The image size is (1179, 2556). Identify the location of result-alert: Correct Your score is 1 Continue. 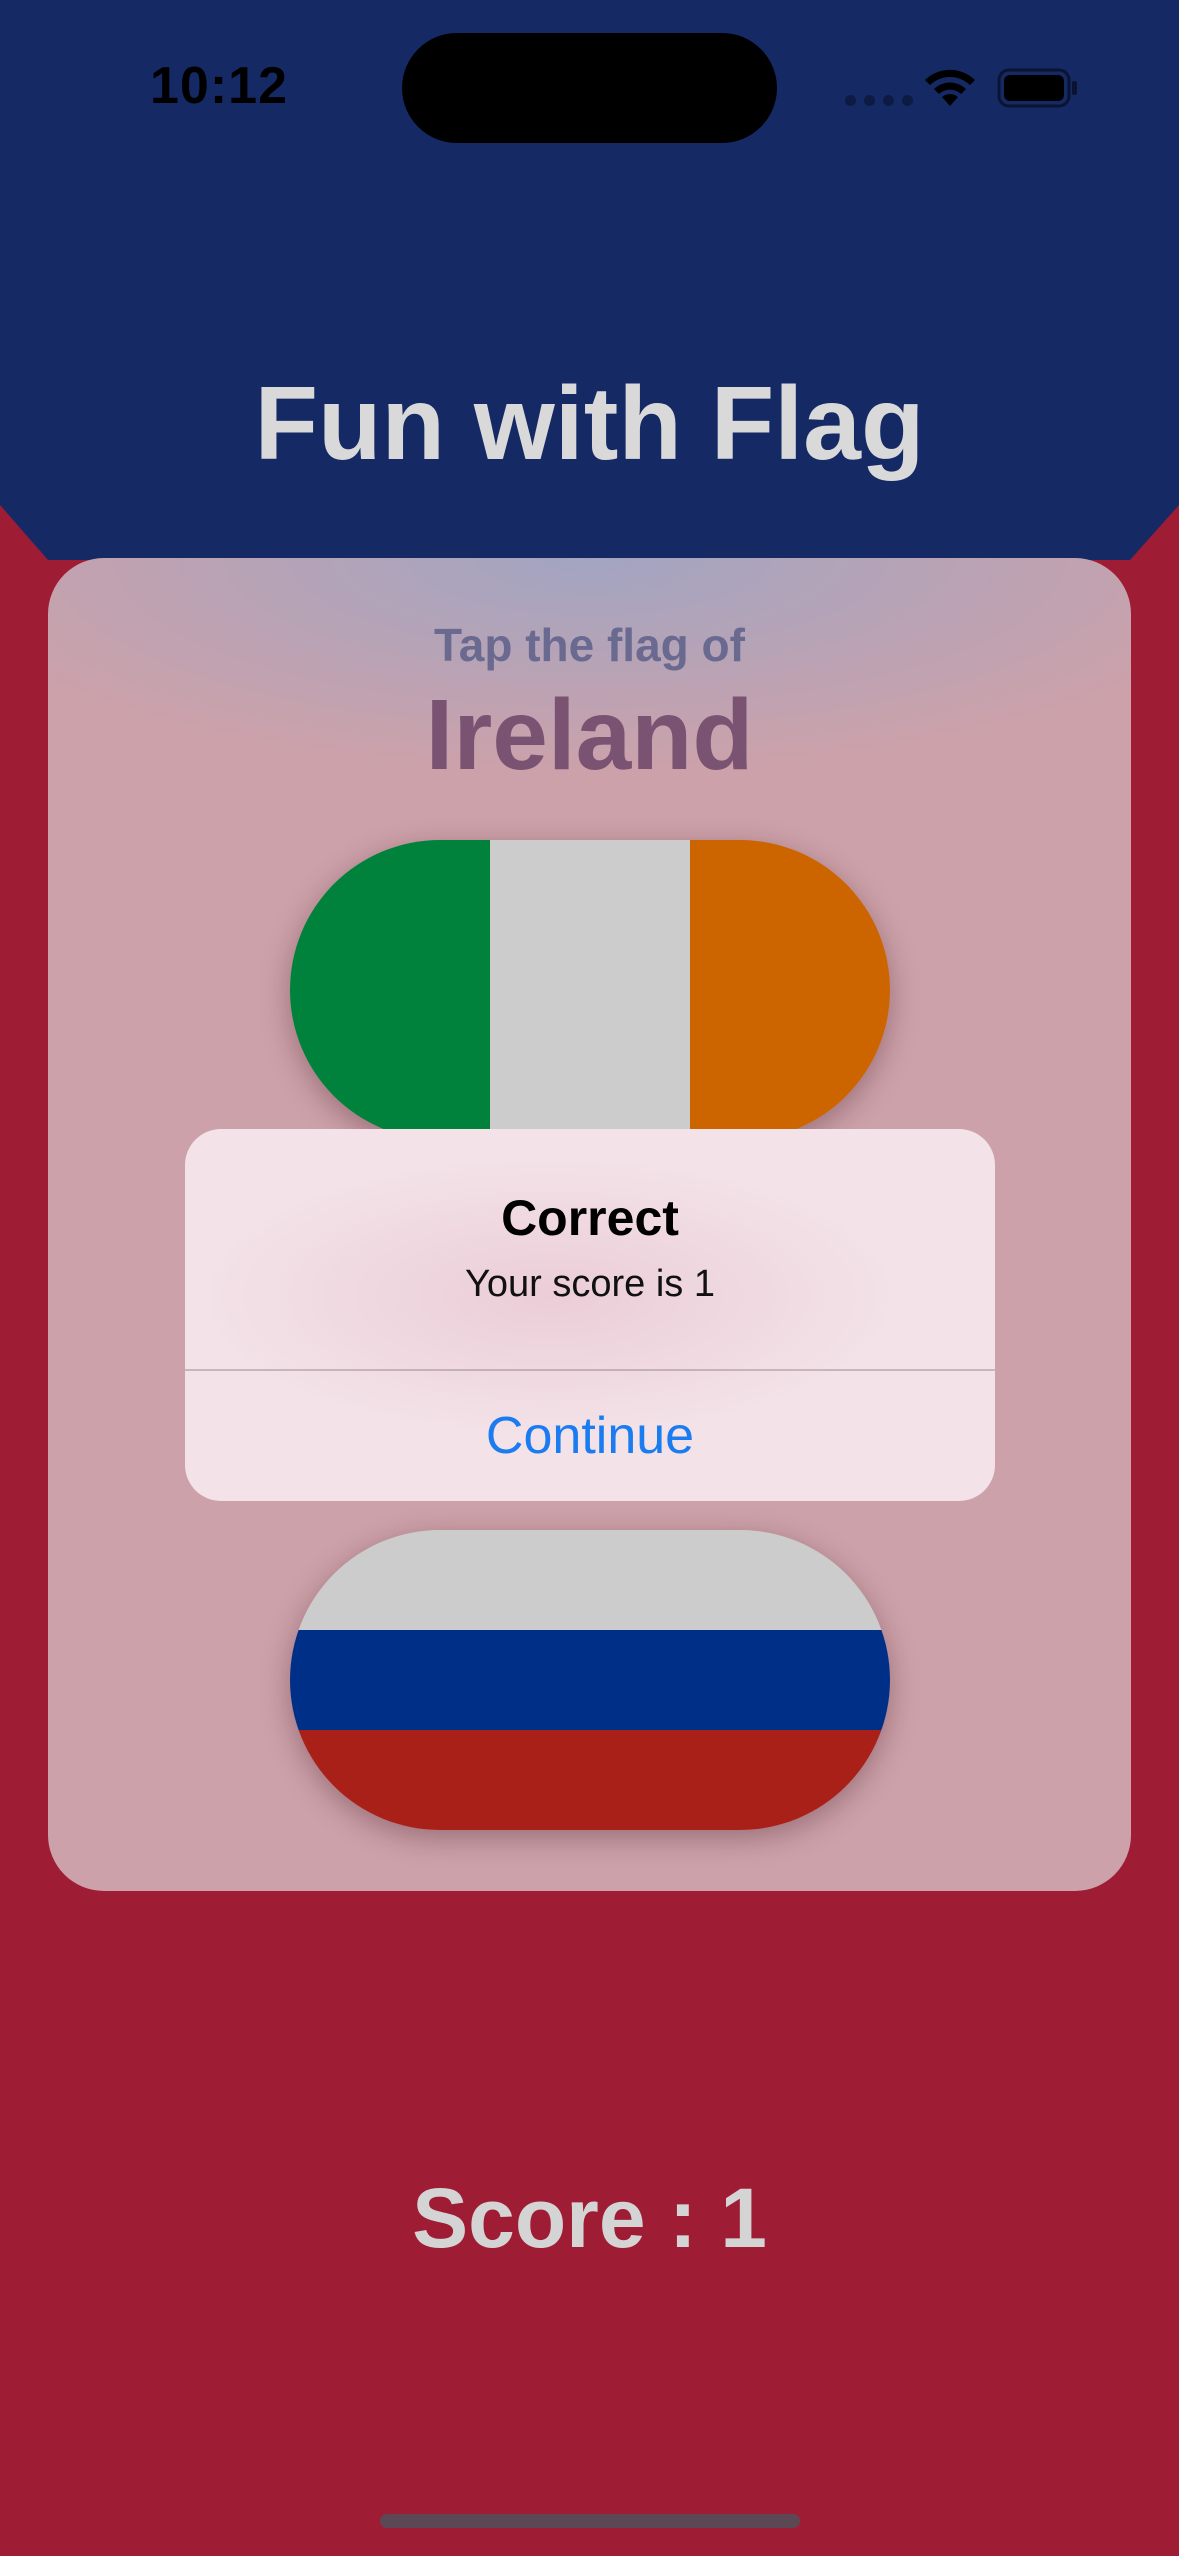
(590, 1315).